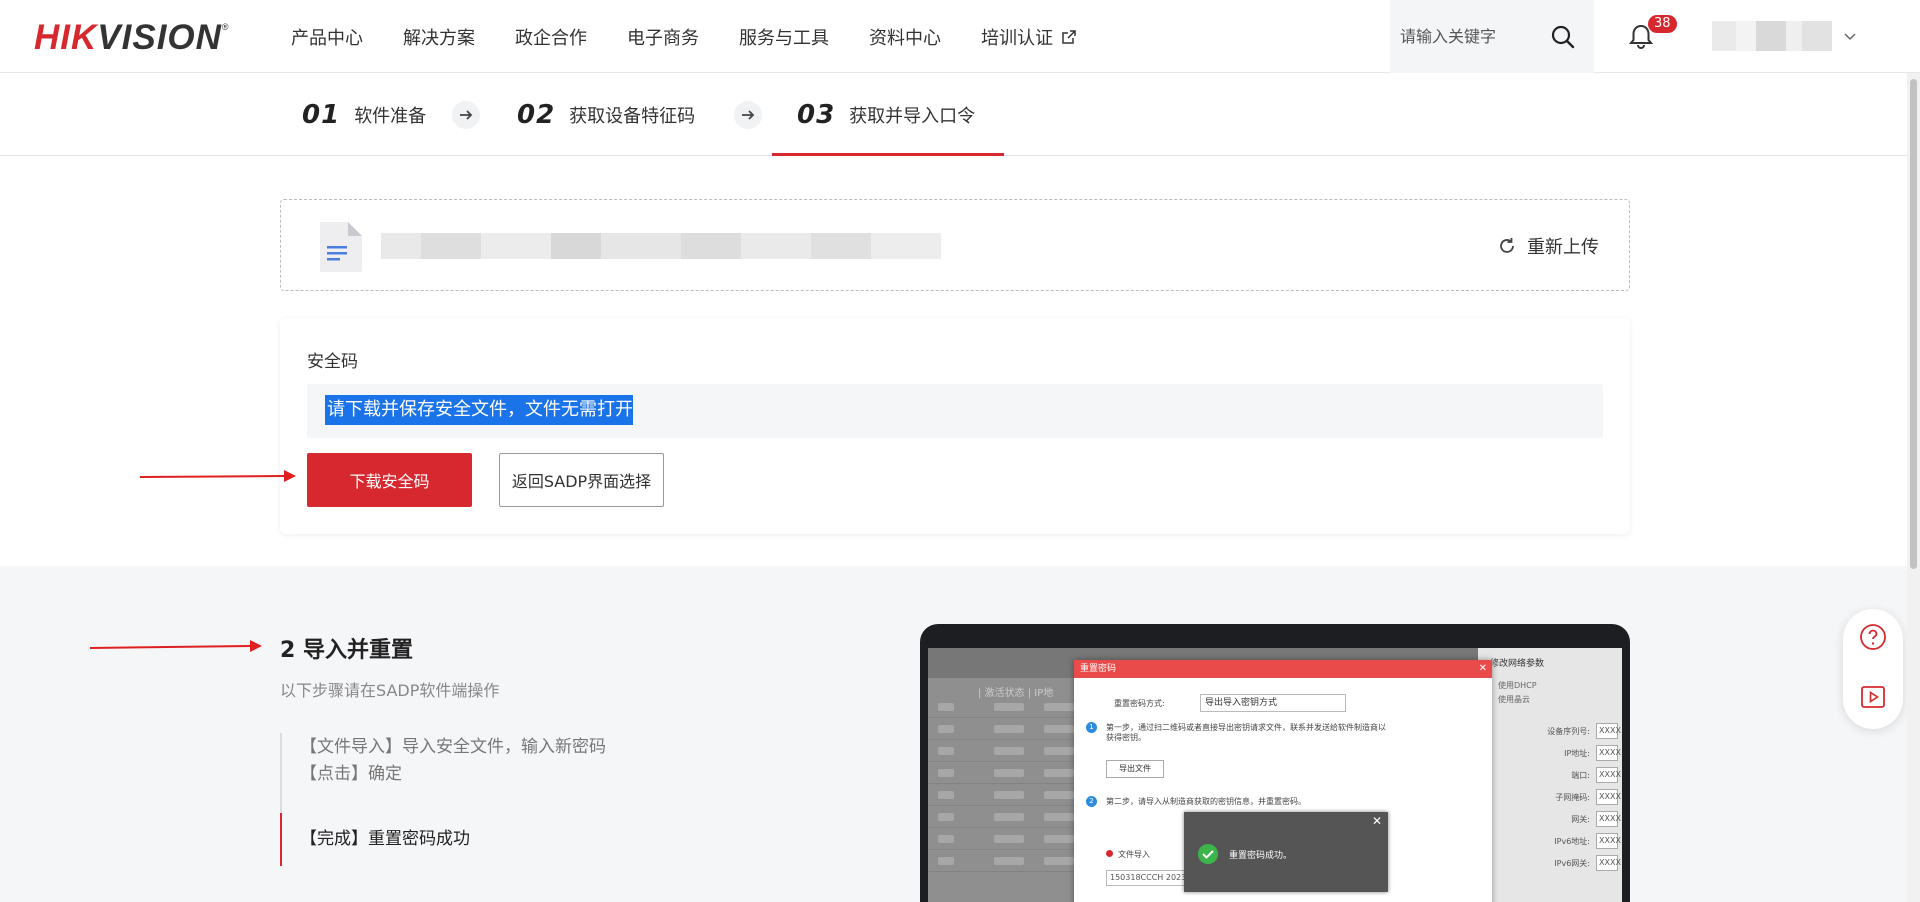 This screenshot has height=902, width=1920. What do you see at coordinates (1507, 245) in the screenshot?
I see `refresh-icon` at bounding box center [1507, 245].